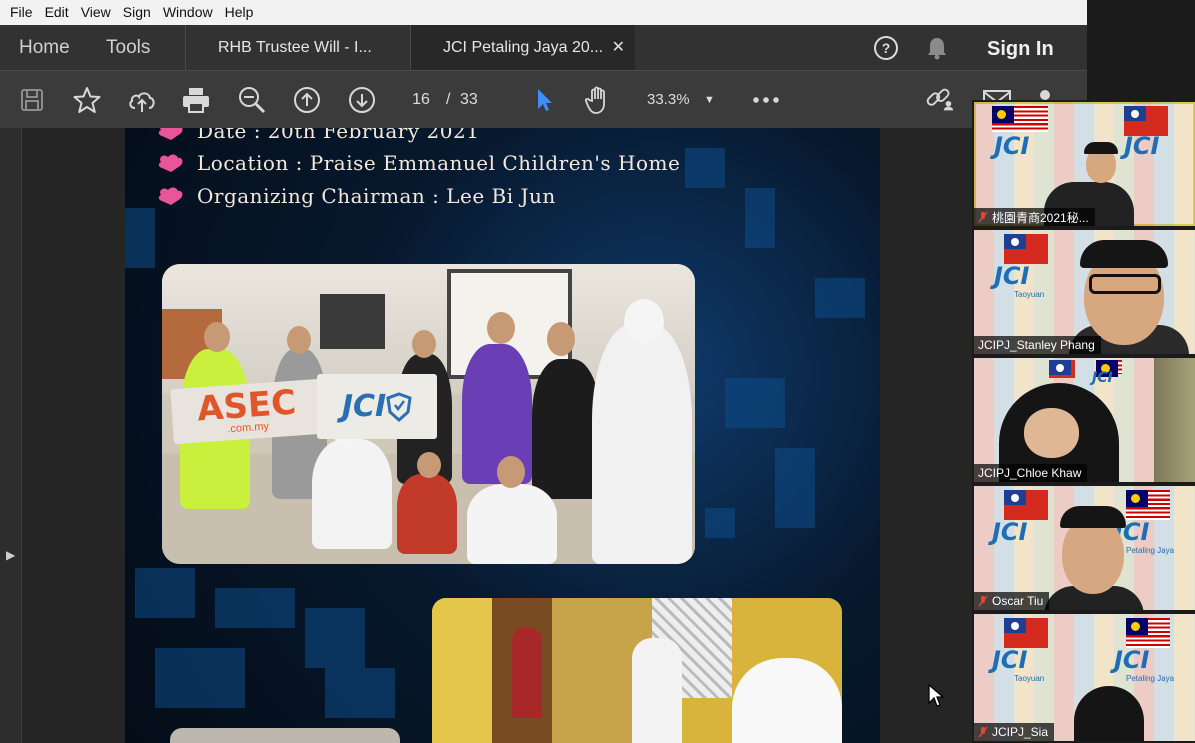 Image resolution: width=1195 pixels, height=743 pixels. I want to click on participant-name: Oscar Tiu, so click(1018, 601).